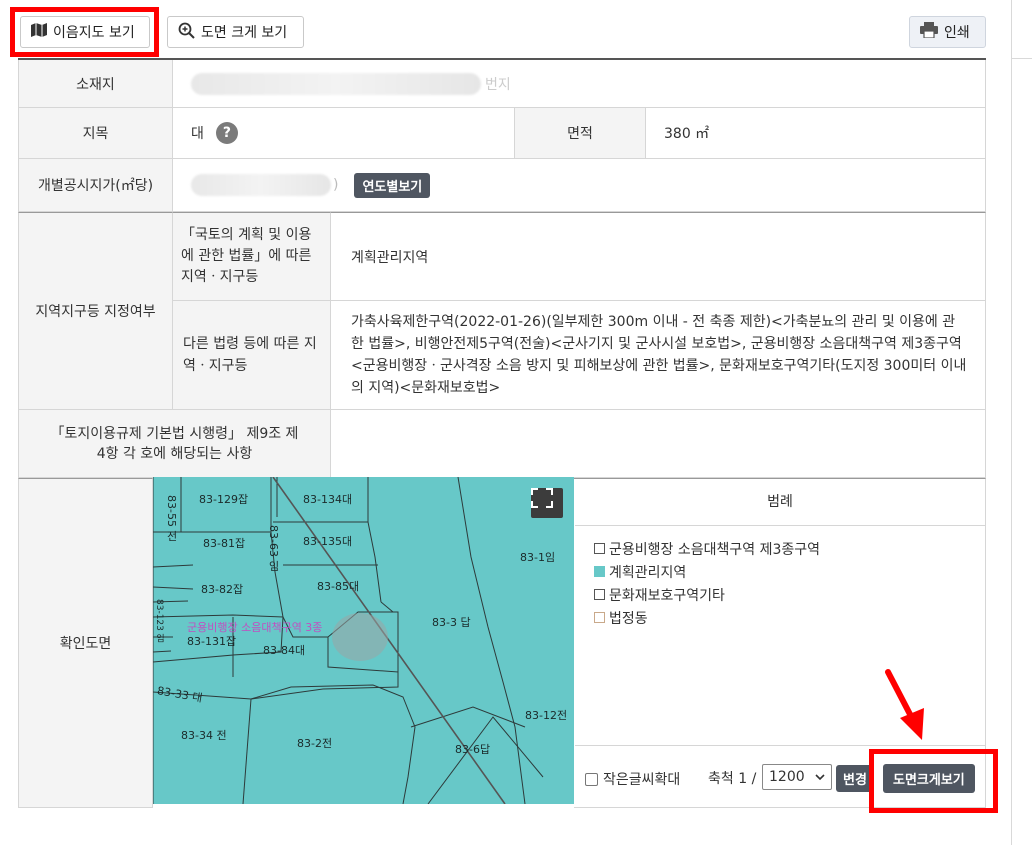 The image size is (1032, 845). I want to click on regulation-header: 「토지이용규제 기본법 시행령」 제9조 제4항 각 호에 해당되는 사항, so click(174, 444).